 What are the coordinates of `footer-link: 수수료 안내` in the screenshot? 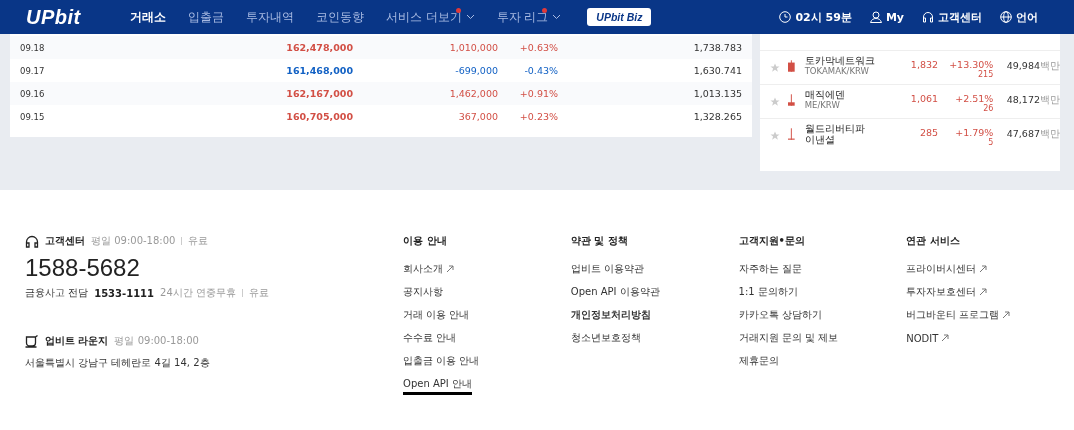 It's located at (430, 340).